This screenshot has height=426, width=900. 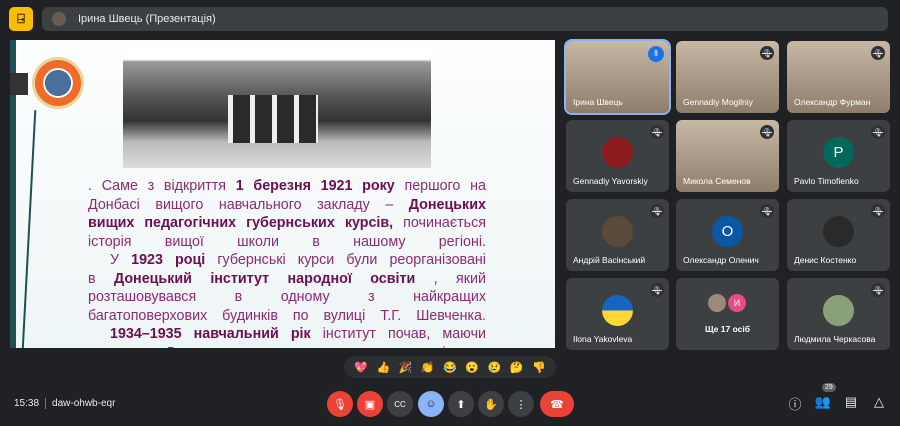 What do you see at coordinates (319, 278) in the screenshot?
I see `slide-word: народної` at bounding box center [319, 278].